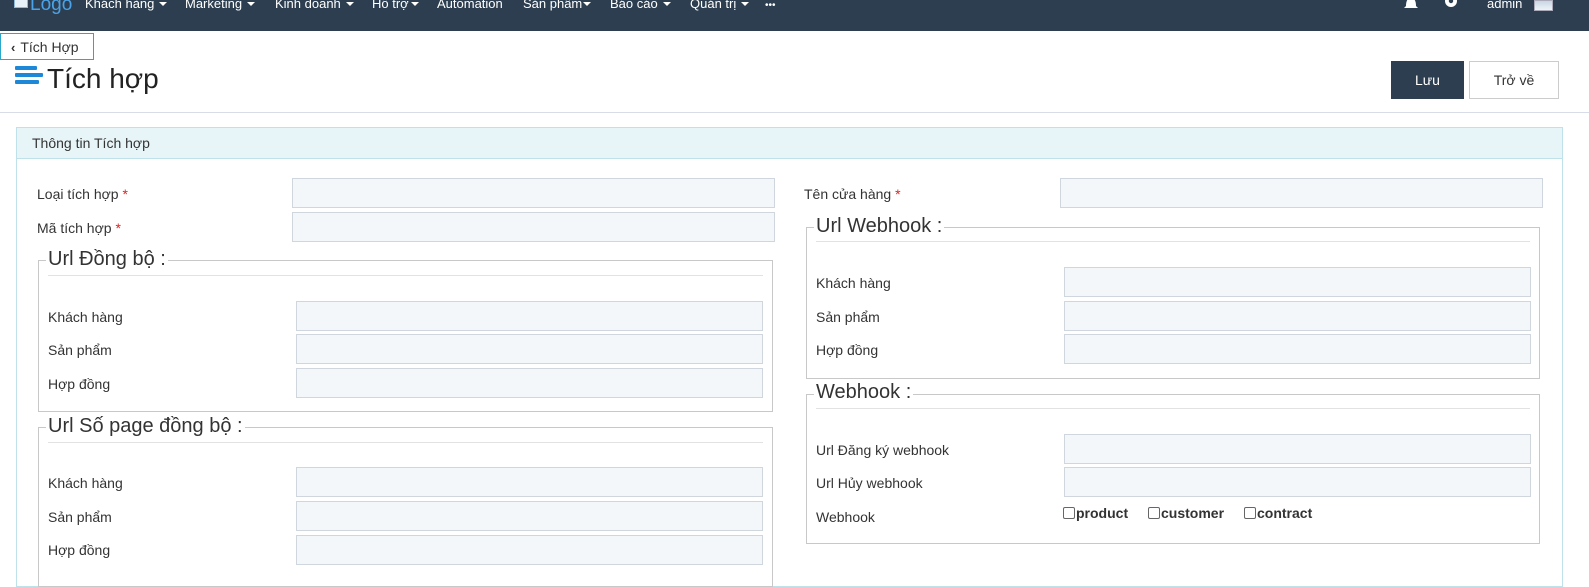  Describe the element at coordinates (883, 450) in the screenshot. I see `register-webhook-label: Url Đăng ký webhook` at that location.